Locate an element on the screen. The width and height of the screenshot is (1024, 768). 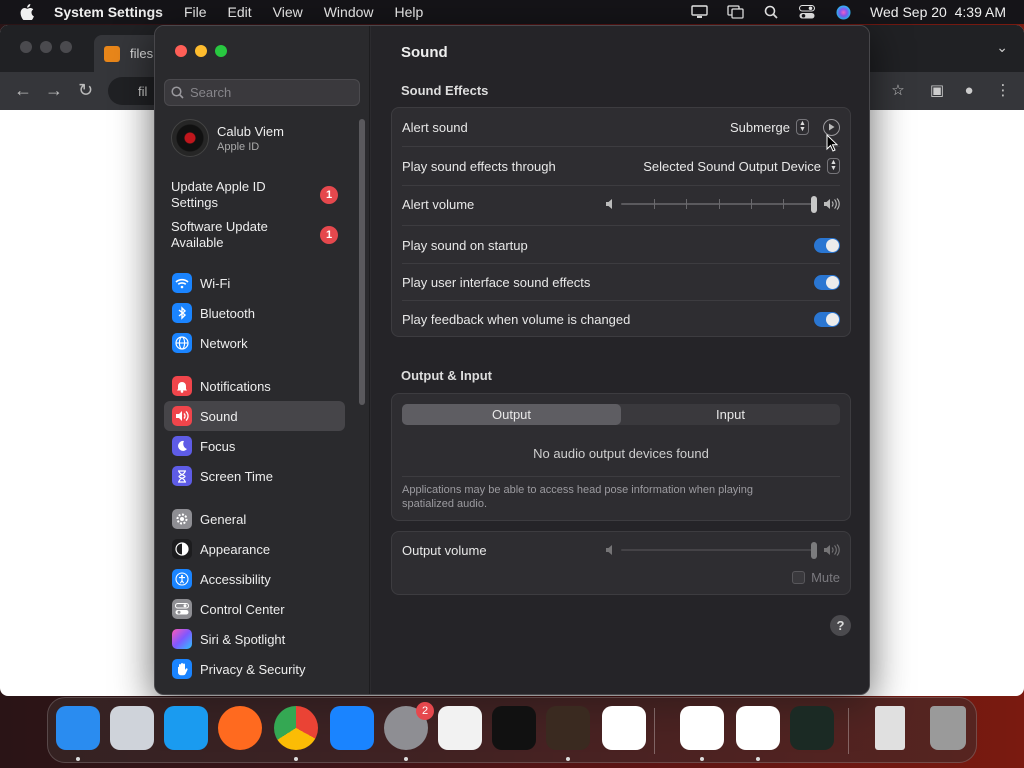
volume-feedback-toggle is located at coordinates (827, 319).